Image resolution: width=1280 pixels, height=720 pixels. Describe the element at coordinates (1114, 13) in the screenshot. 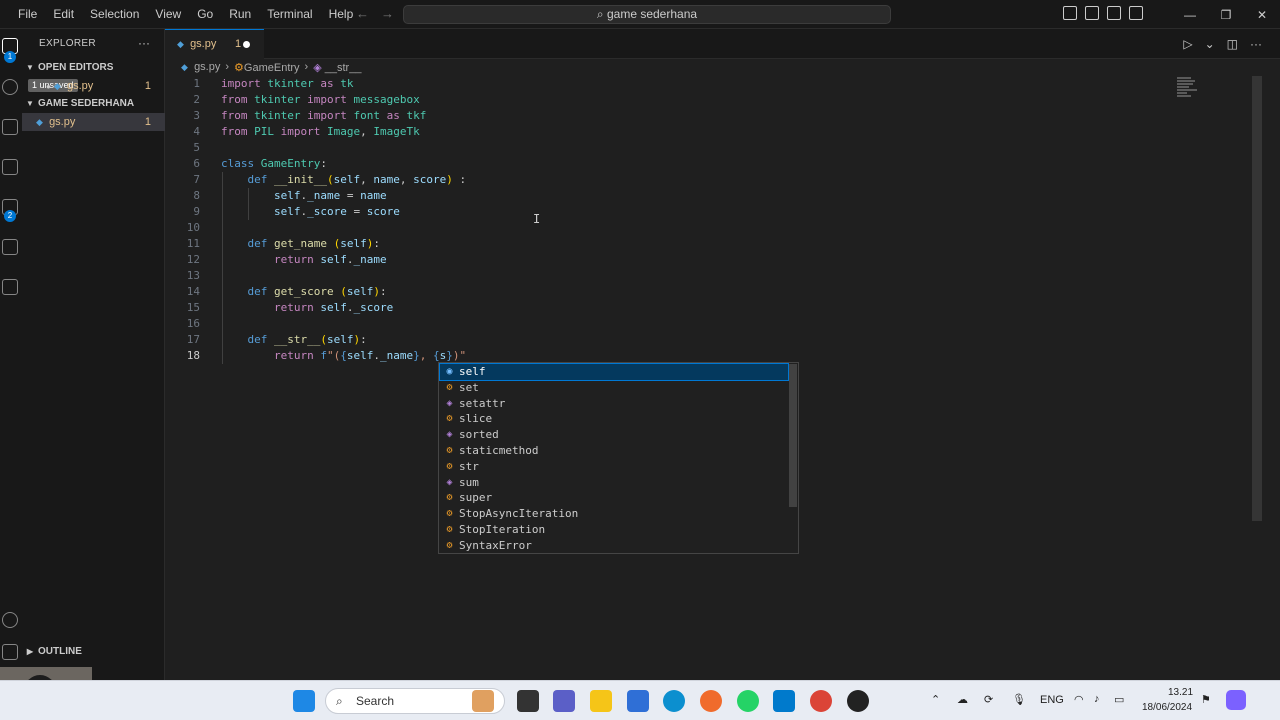

I see `toggle-secondary-sidebar-icon` at that location.